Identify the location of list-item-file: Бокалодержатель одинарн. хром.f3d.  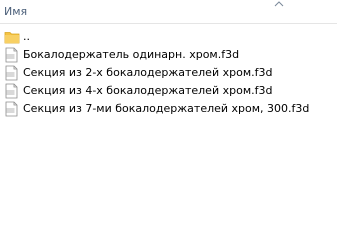
(168, 55).